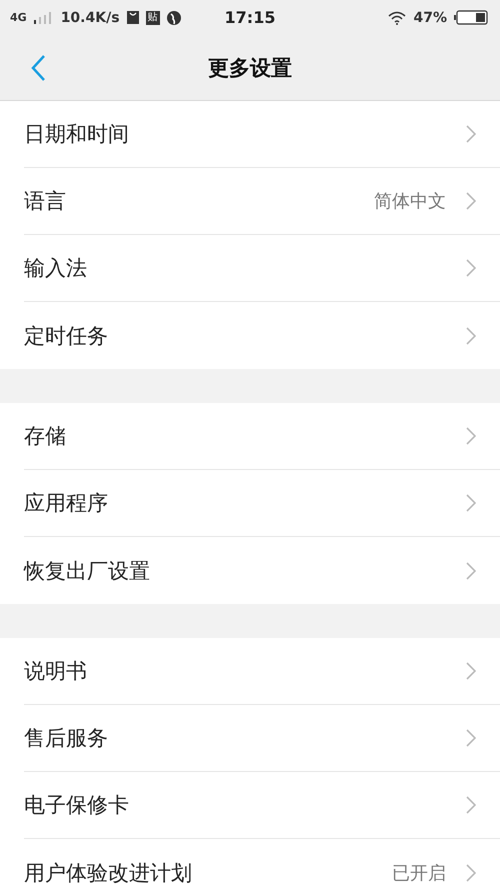  I want to click on setting-value: 简体中文, so click(410, 201).